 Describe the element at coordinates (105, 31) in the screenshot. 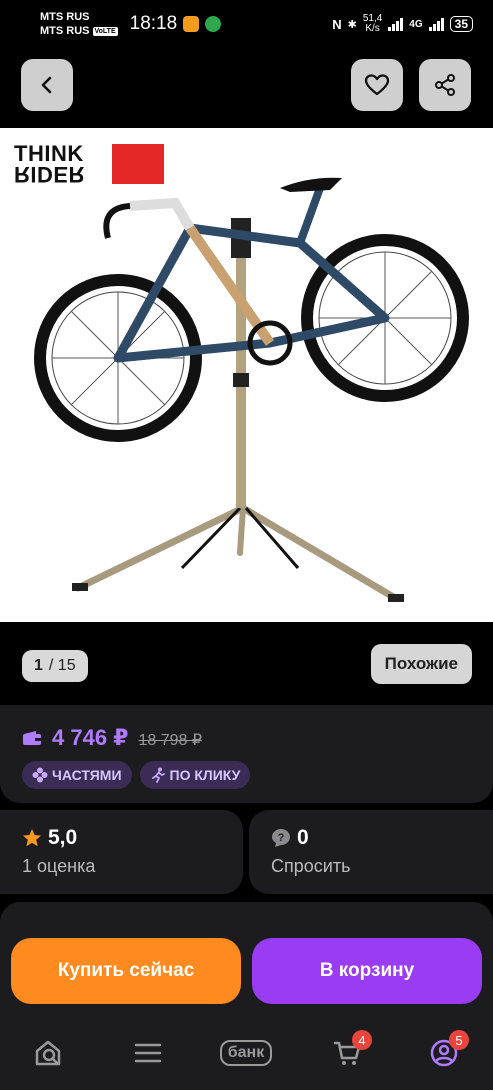

I see `volte-badge: VoLTE` at that location.